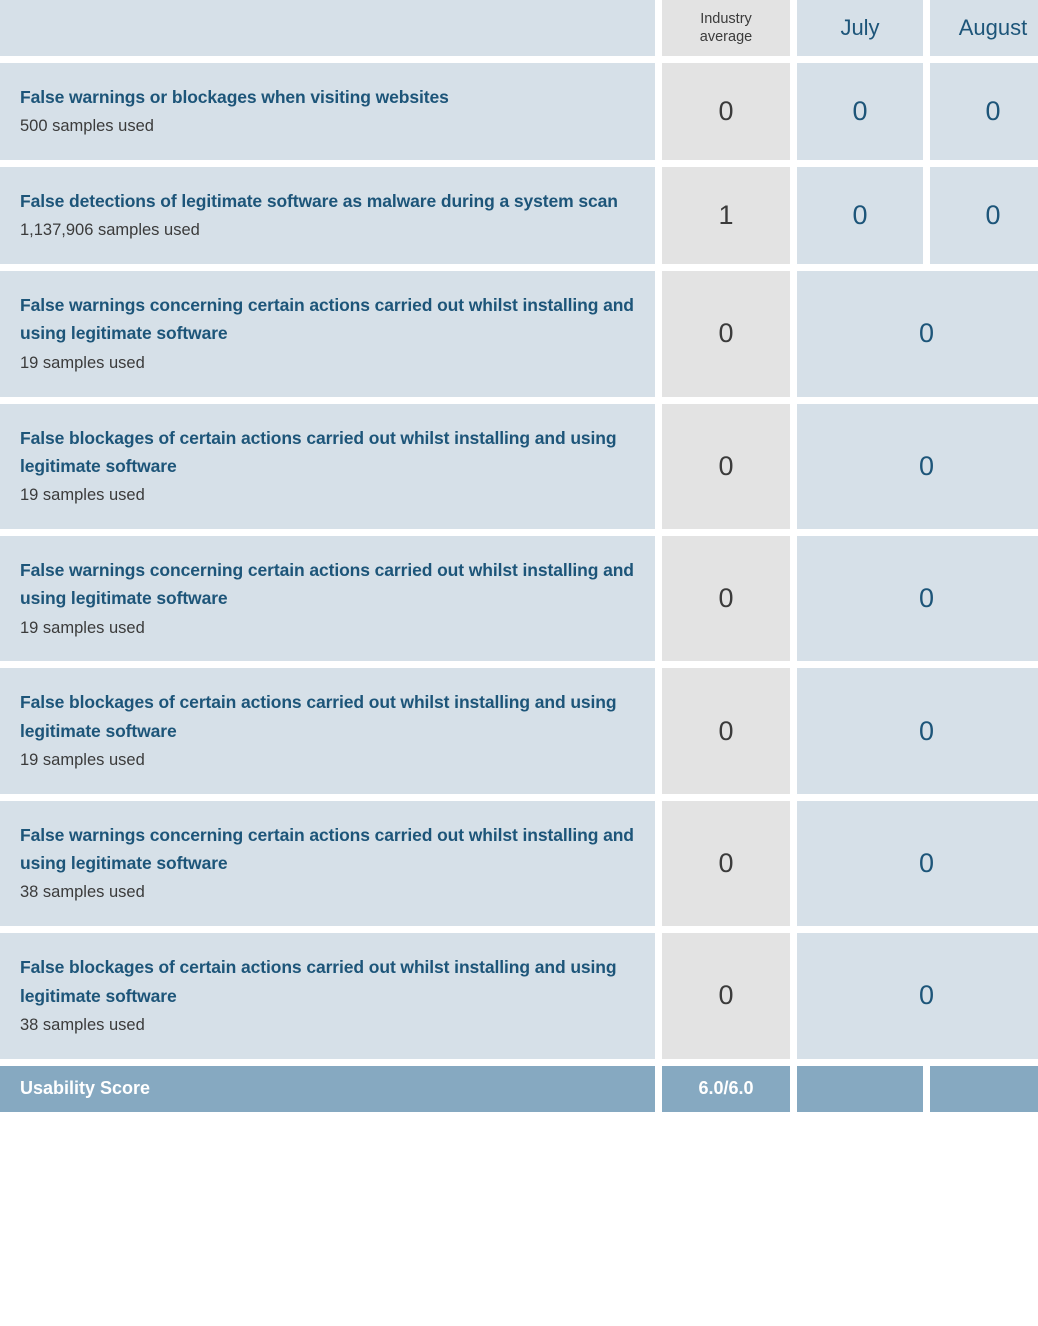  What do you see at coordinates (87, 126) in the screenshot?
I see `samples-used: 500 samples used` at bounding box center [87, 126].